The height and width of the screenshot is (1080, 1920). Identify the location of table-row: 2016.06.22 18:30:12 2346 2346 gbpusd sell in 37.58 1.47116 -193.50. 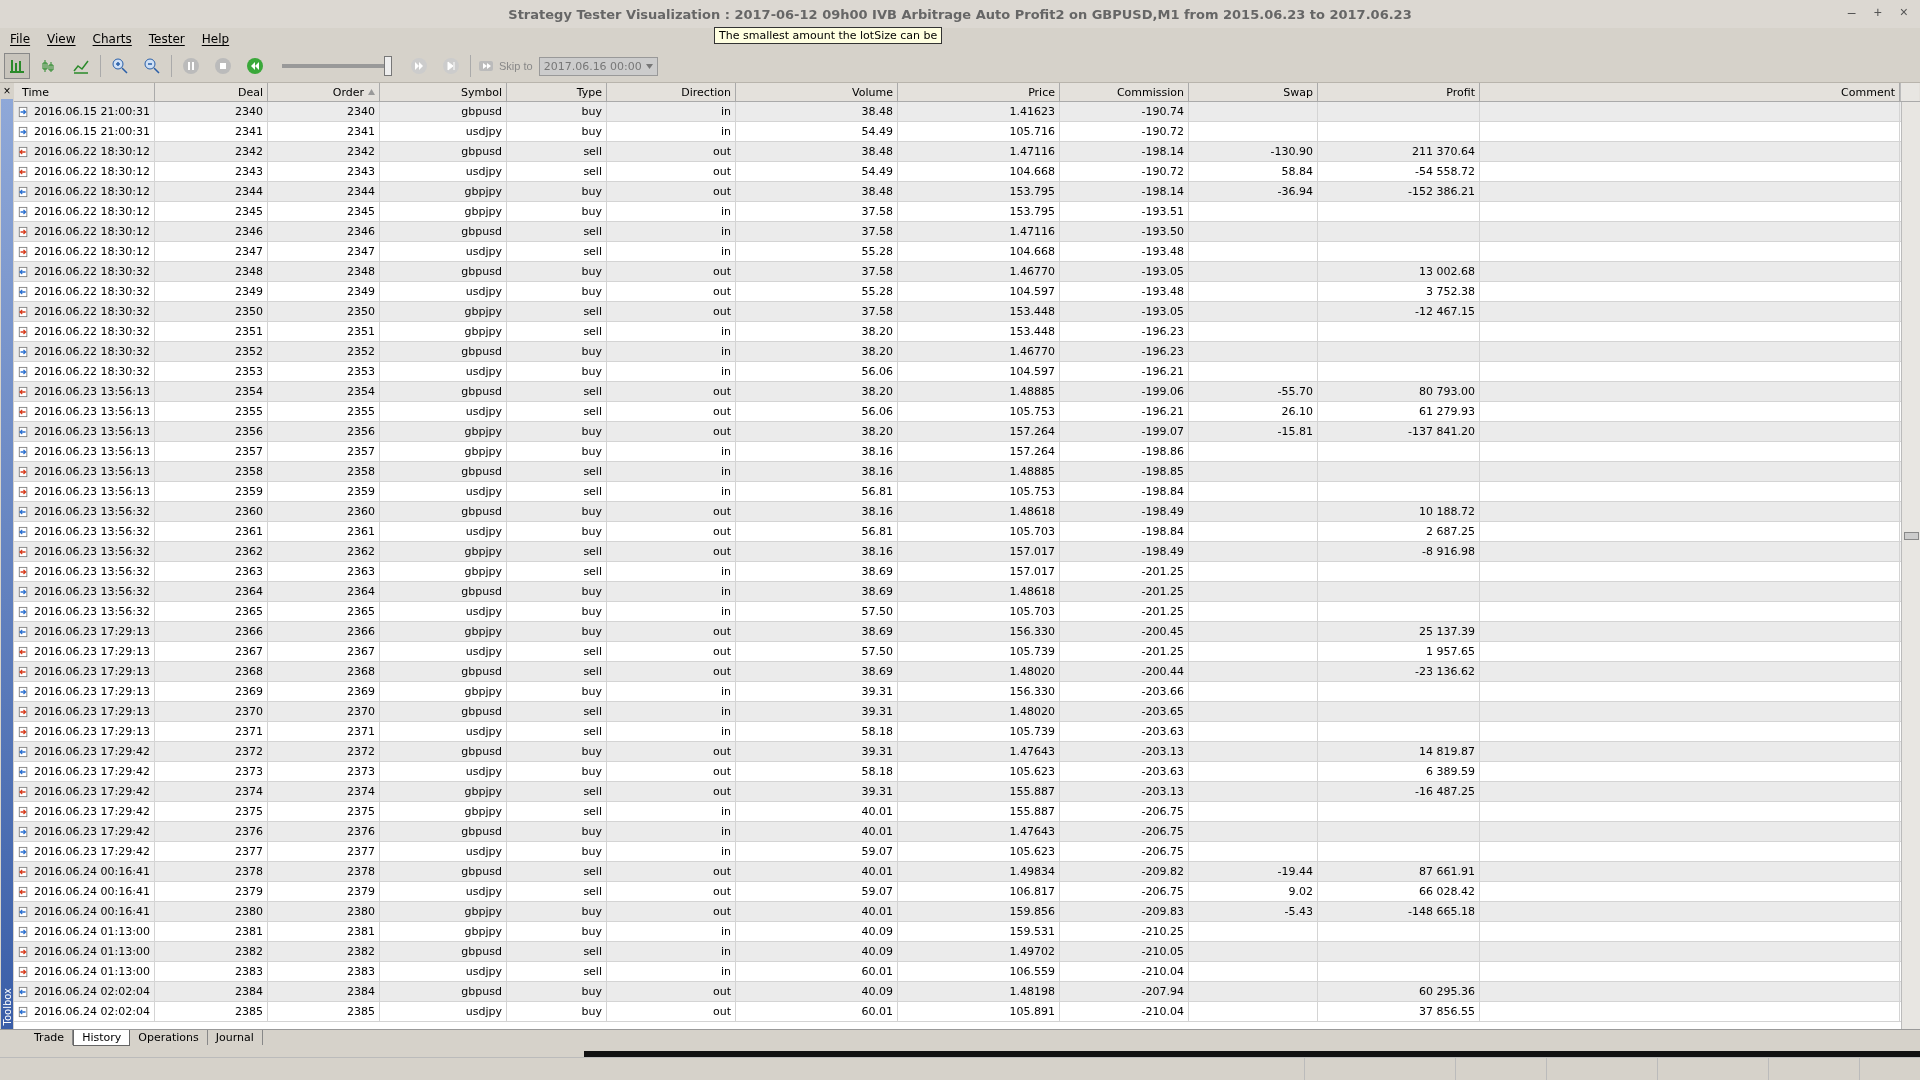
(957, 232).